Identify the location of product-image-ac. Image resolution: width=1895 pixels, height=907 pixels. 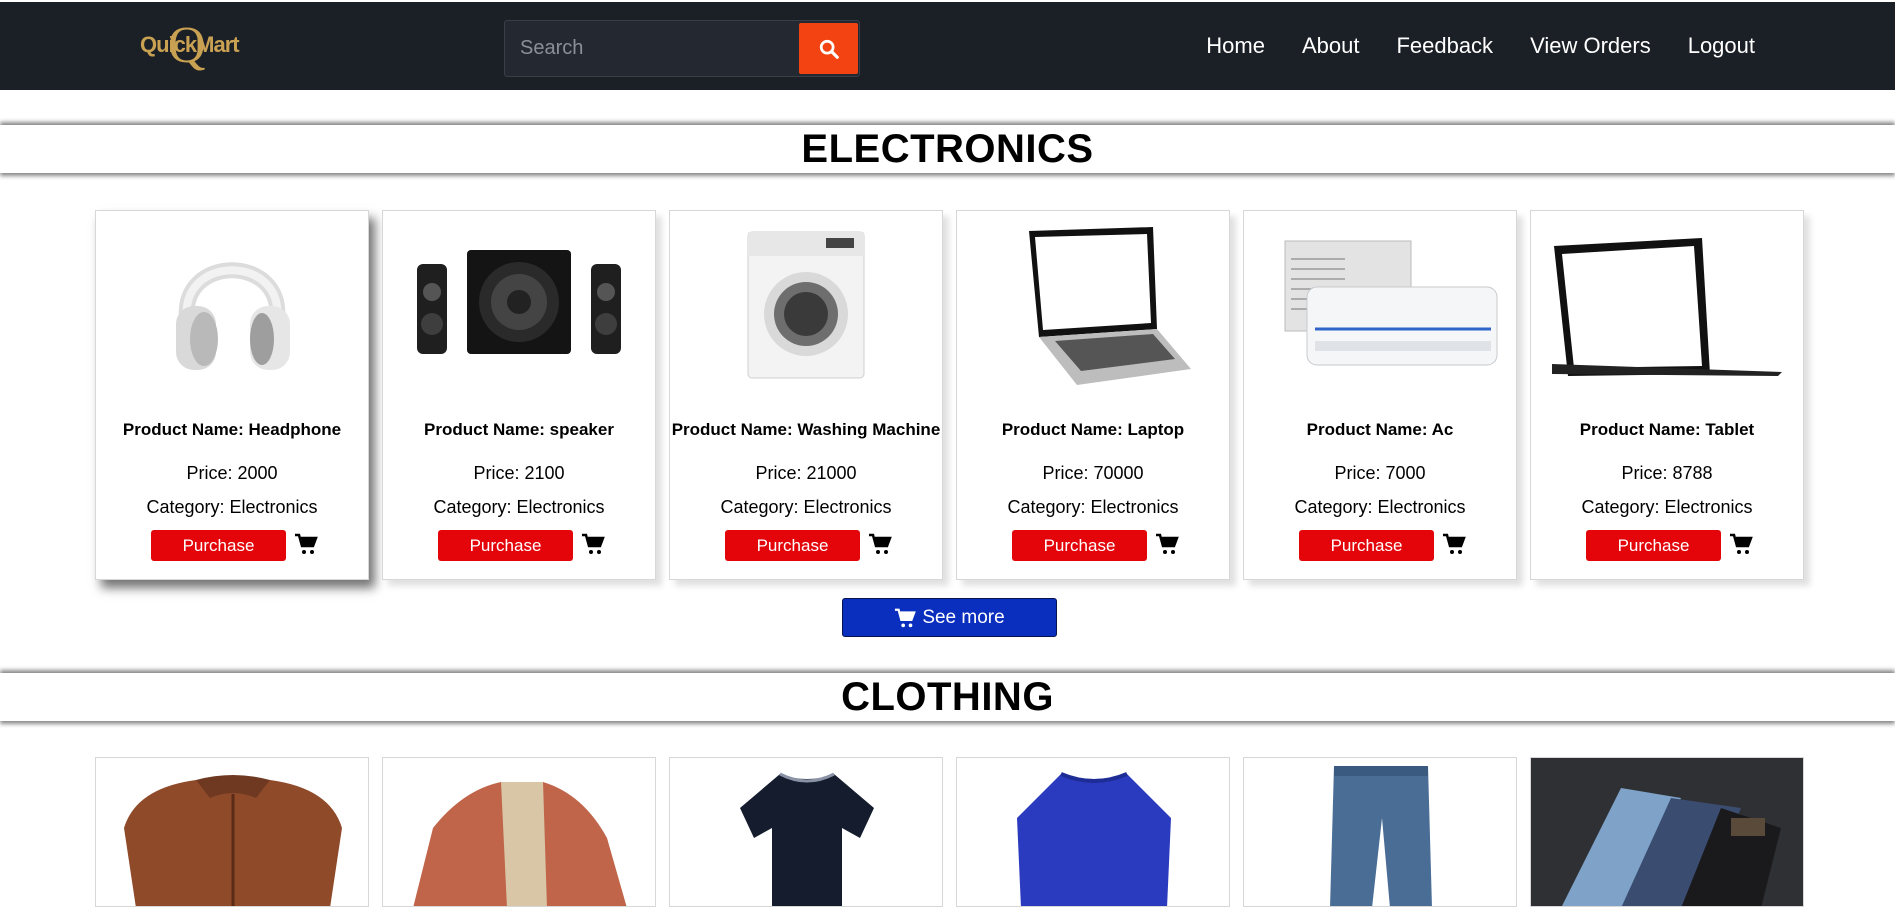
(1380, 303).